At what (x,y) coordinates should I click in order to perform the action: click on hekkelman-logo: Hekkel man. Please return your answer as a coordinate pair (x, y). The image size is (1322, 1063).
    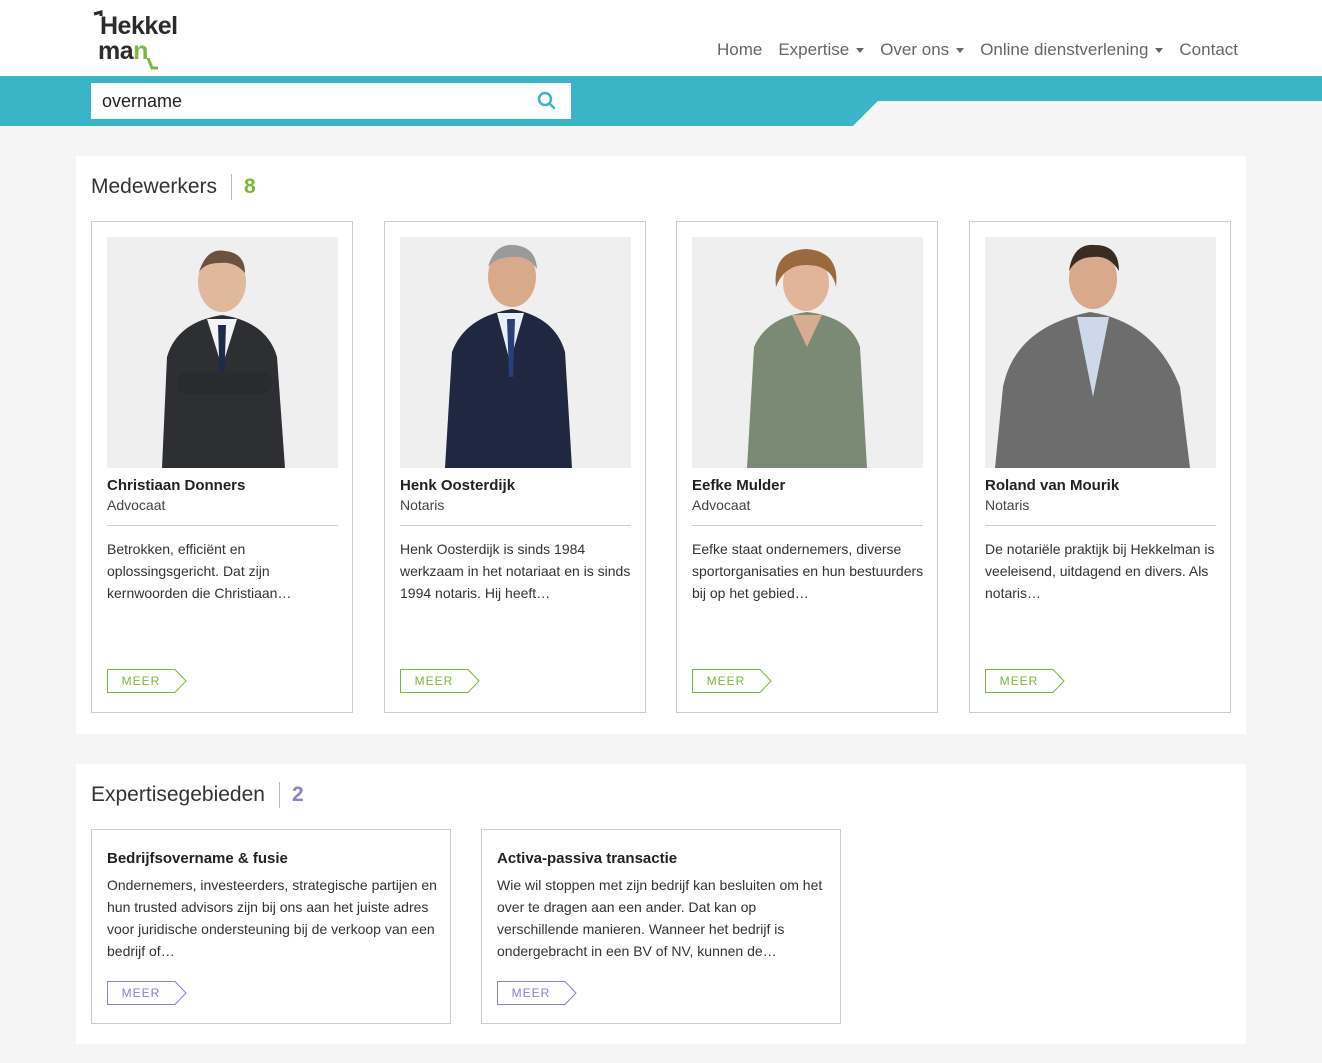
    Looking at the image, I should click on (142, 40).